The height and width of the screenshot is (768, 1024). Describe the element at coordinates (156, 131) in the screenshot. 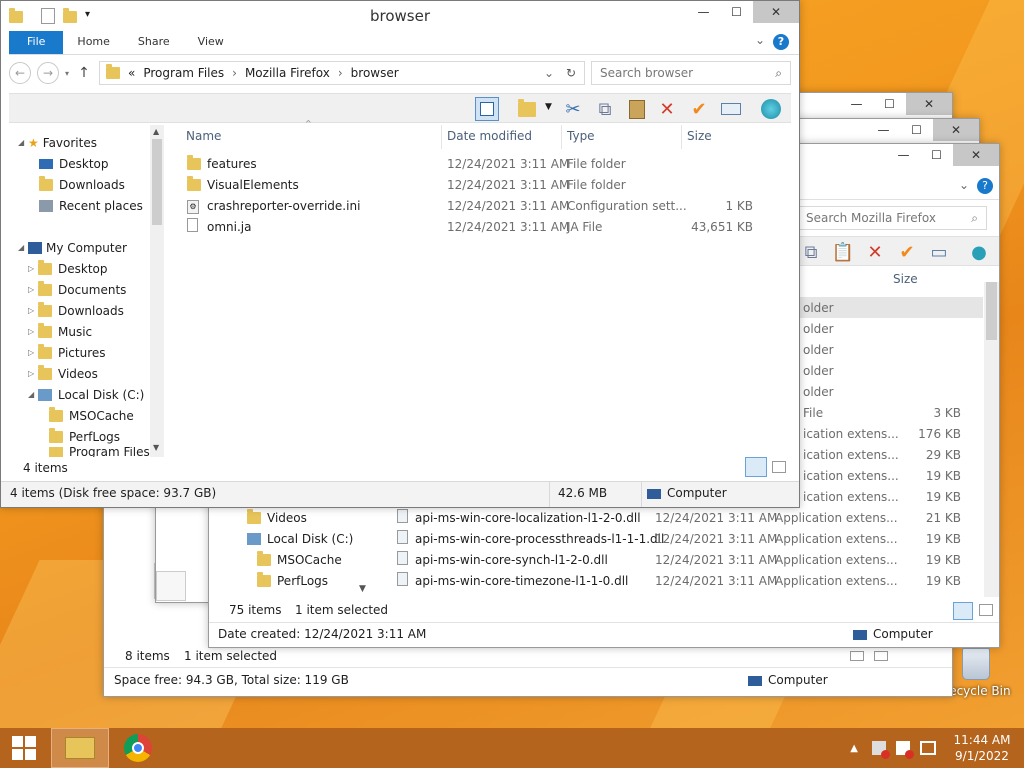

I see `scroll-up-arrow: ▲` at that location.